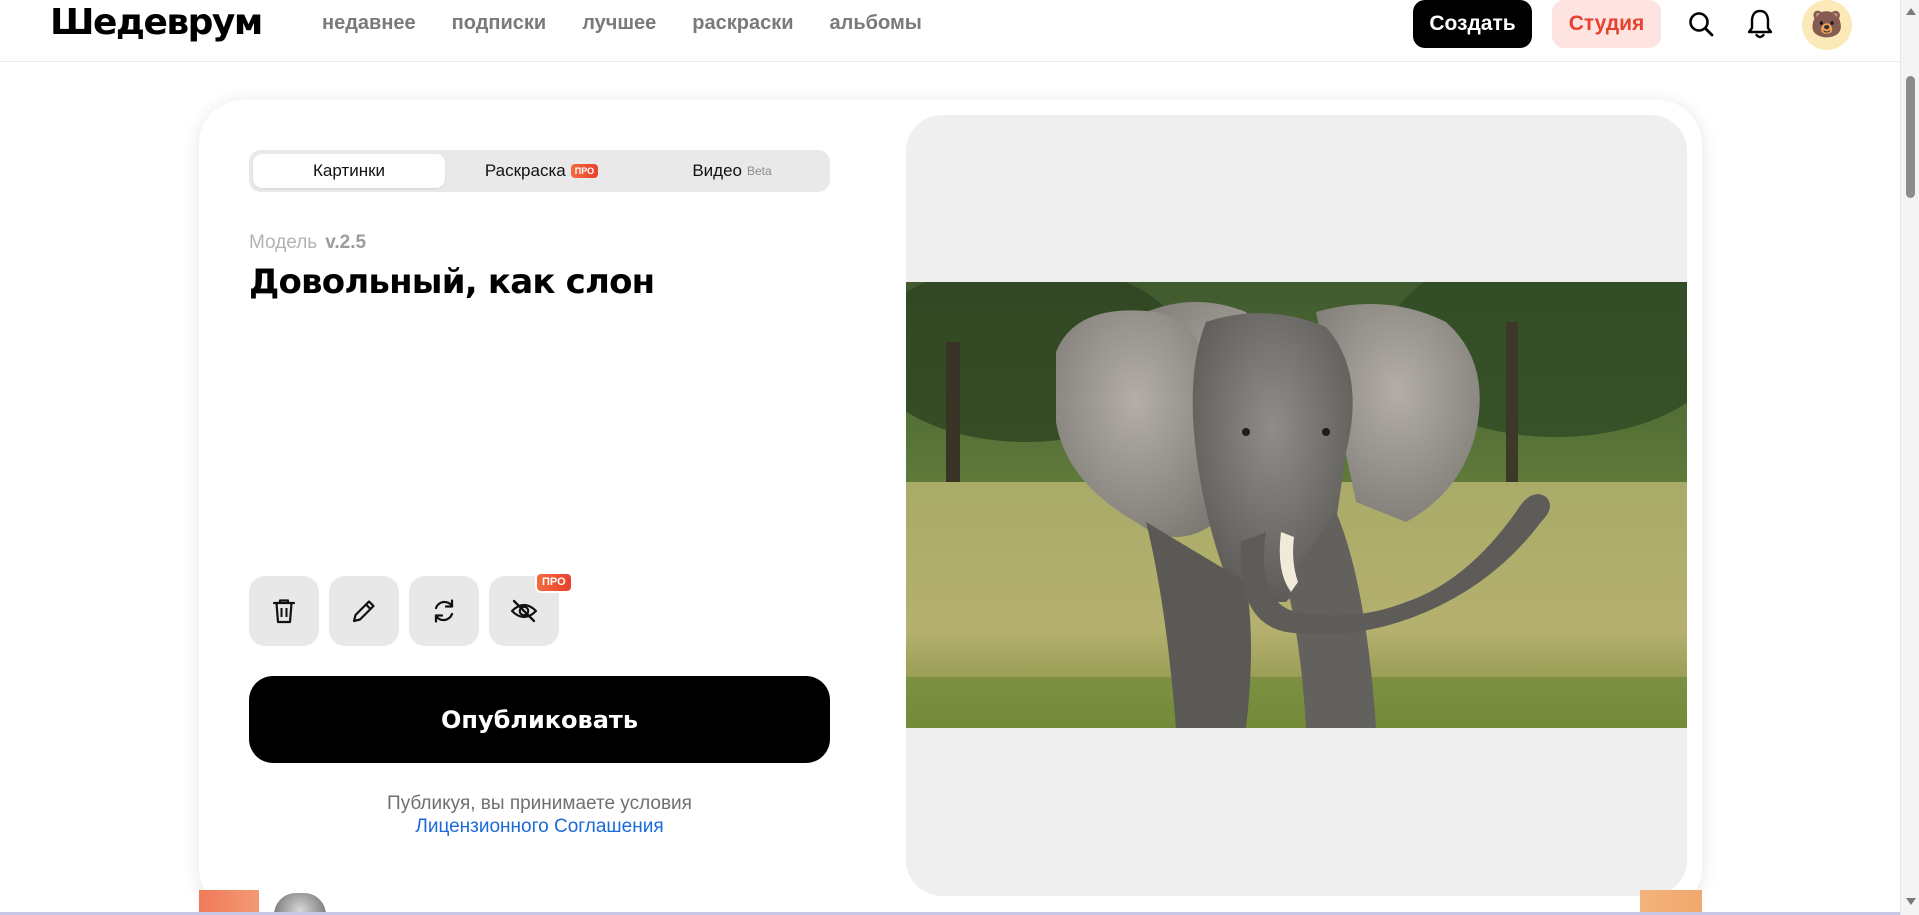  Describe the element at coordinates (524, 611) in the screenshot. I see `eye-off-icon` at that location.